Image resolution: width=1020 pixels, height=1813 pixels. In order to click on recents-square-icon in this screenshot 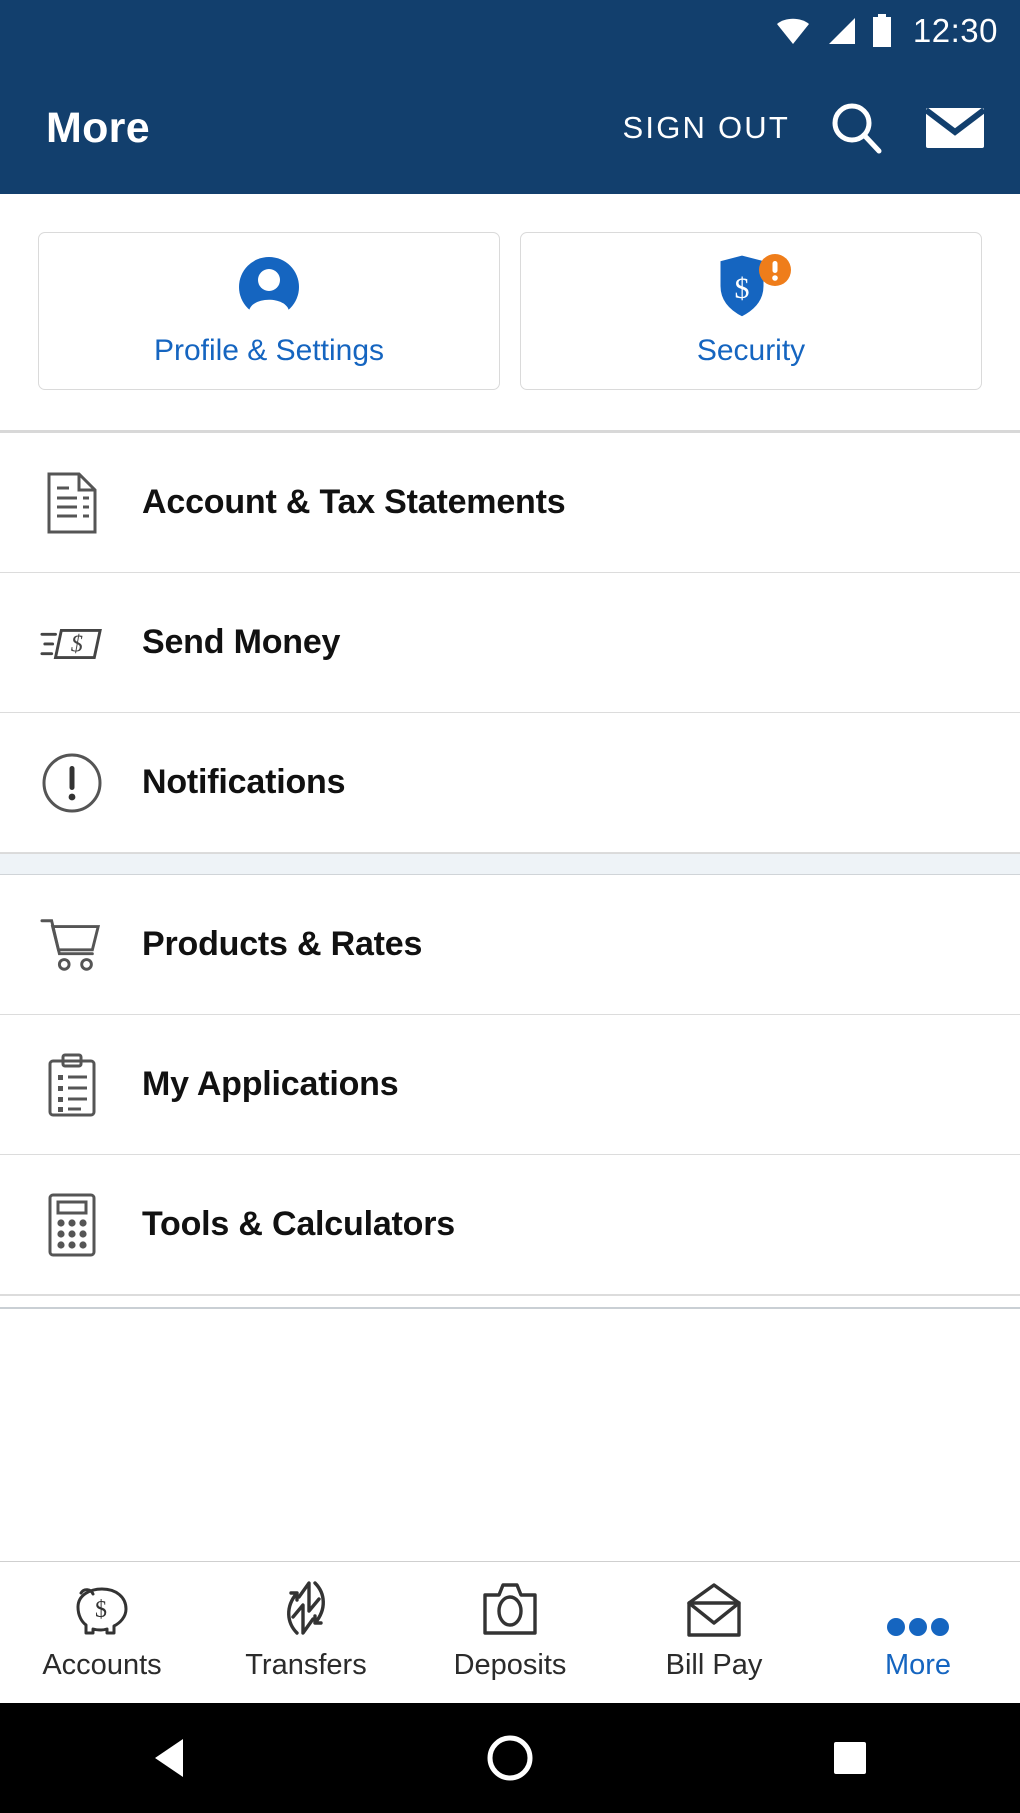, I will do `click(850, 1758)`.